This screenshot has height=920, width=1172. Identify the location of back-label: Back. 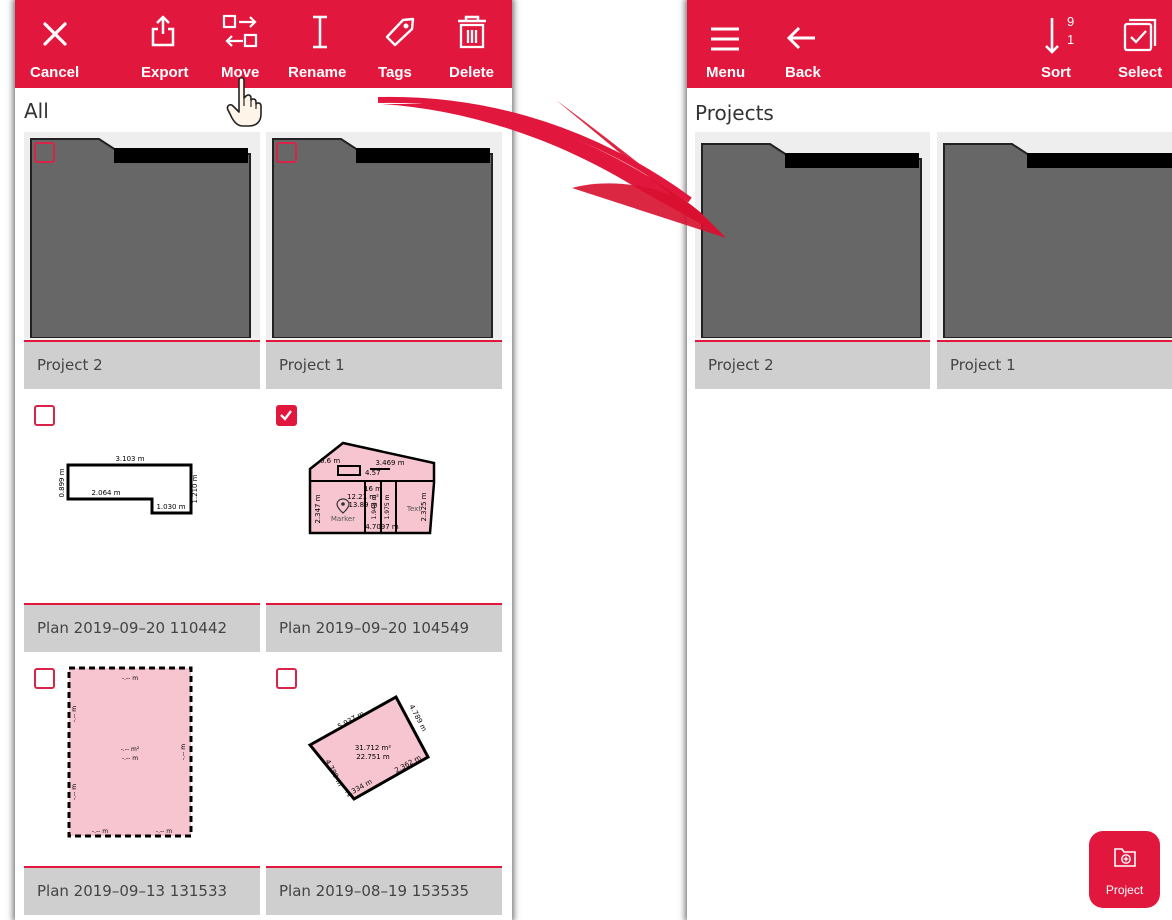
(803, 72).